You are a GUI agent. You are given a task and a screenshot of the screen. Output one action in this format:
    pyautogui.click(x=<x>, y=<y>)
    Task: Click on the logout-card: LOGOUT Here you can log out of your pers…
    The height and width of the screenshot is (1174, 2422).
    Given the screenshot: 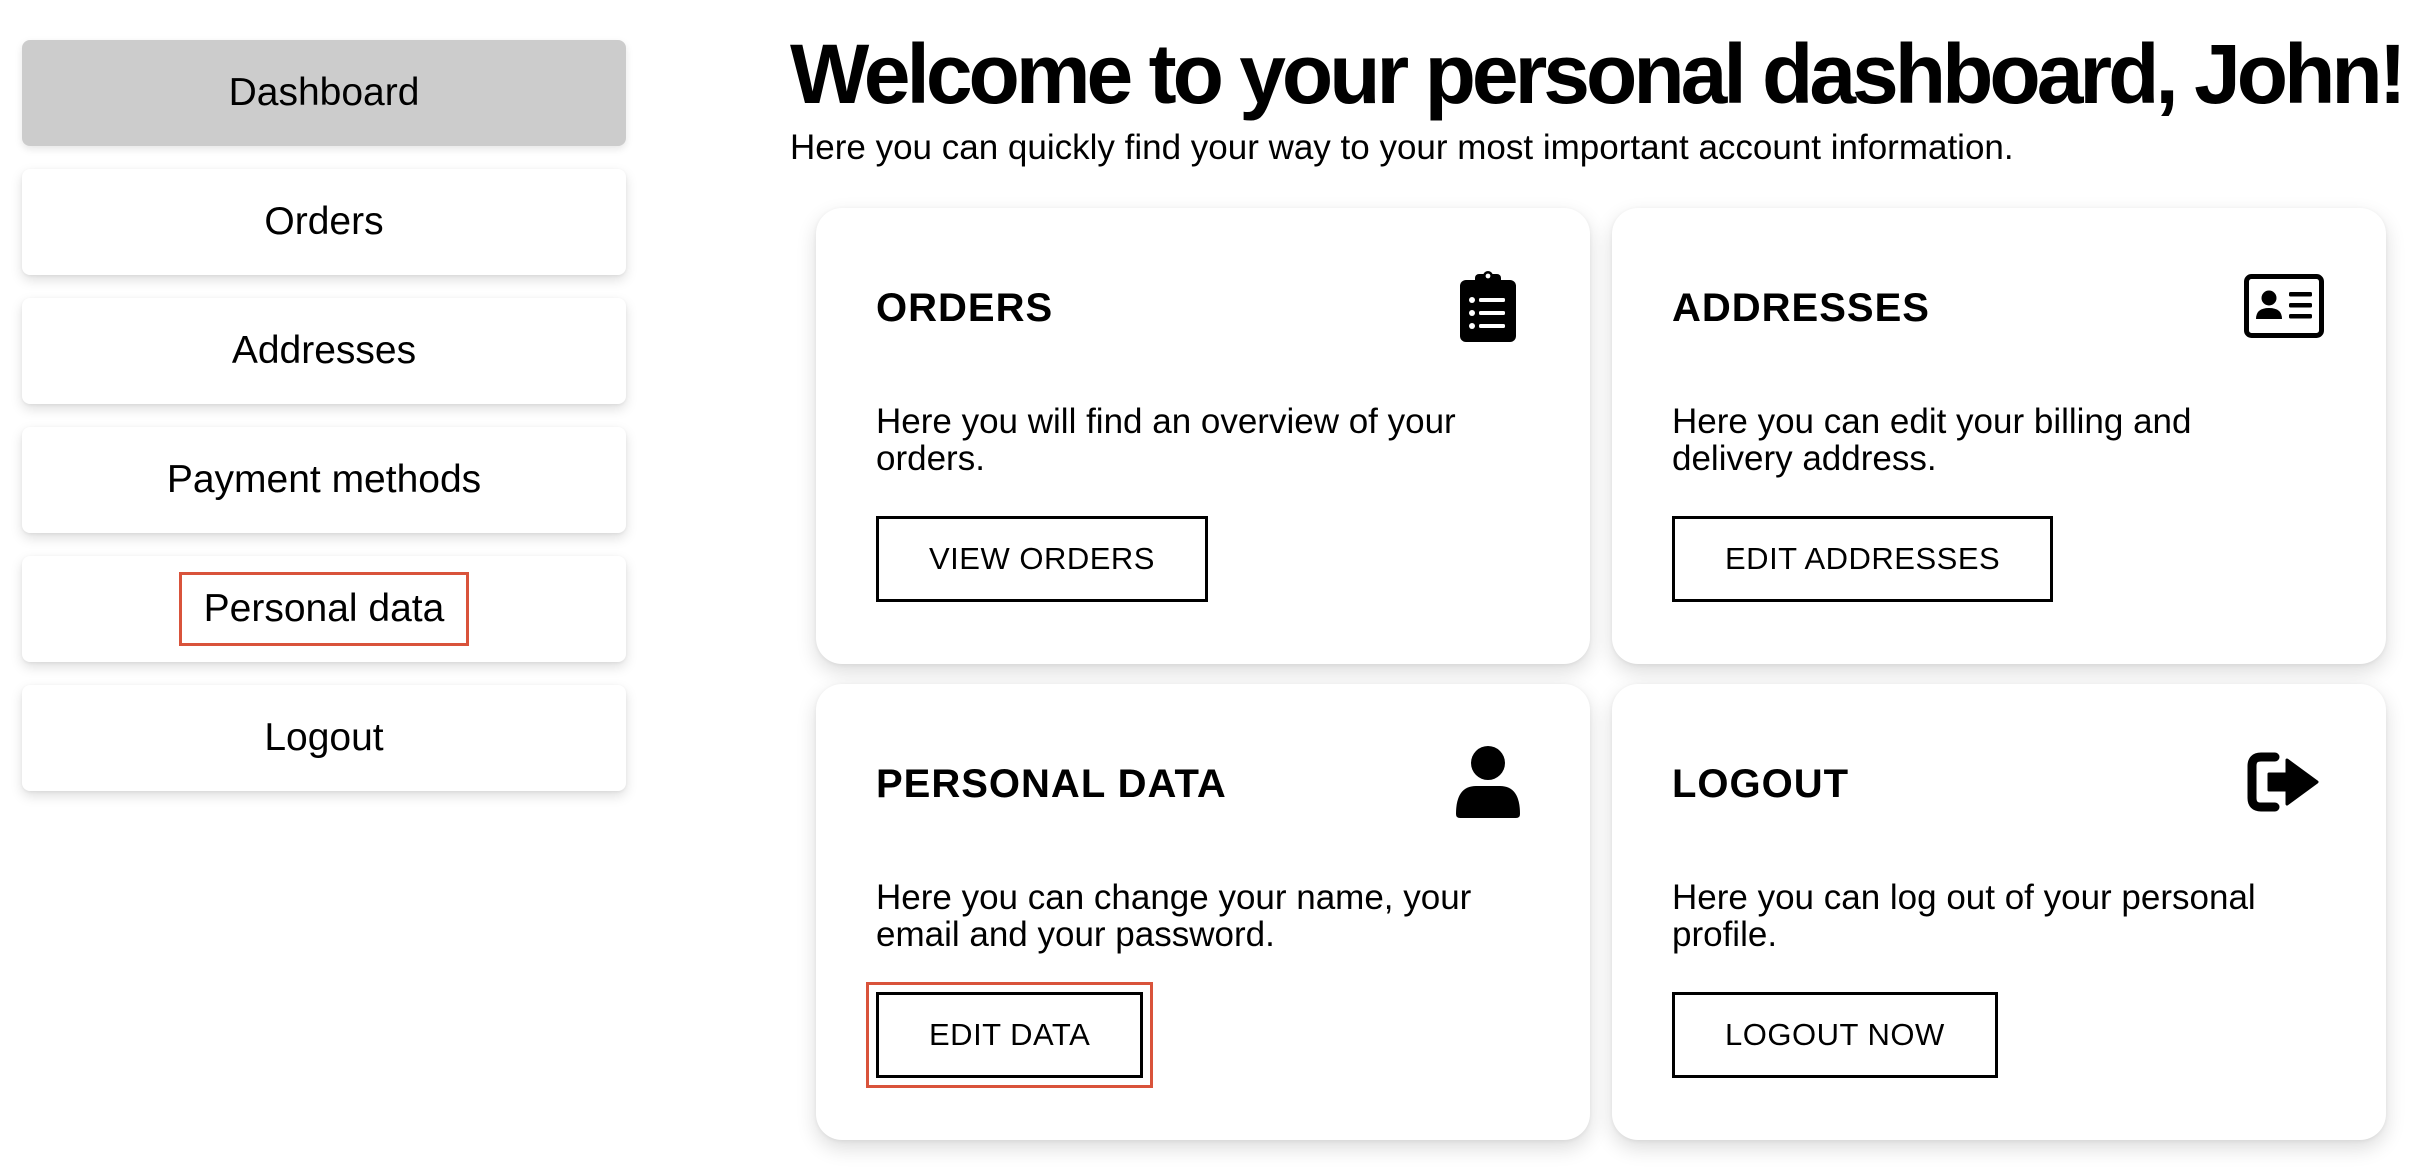 What is the action you would take?
    pyautogui.click(x=1999, y=912)
    